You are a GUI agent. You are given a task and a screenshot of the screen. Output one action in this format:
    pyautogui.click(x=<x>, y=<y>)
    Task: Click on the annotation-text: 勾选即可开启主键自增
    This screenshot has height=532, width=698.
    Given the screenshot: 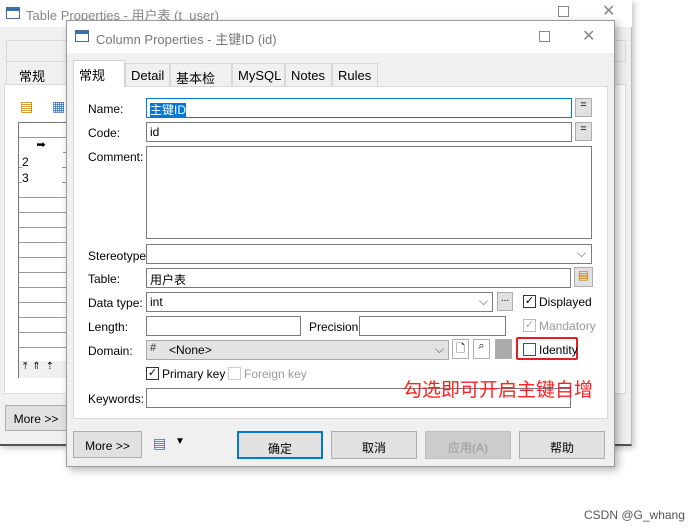 What is the action you would take?
    pyautogui.click(x=498, y=390)
    